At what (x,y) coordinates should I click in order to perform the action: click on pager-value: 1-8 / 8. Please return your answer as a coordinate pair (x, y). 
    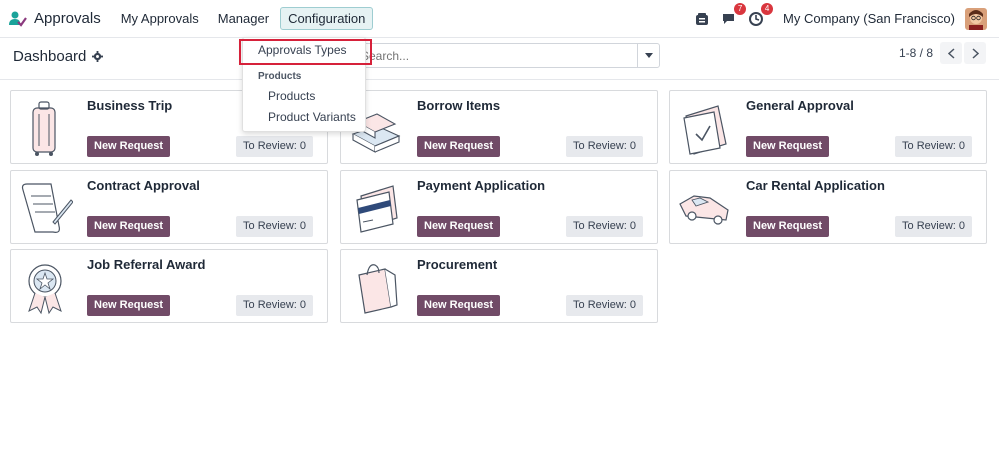
    Looking at the image, I should click on (916, 53).